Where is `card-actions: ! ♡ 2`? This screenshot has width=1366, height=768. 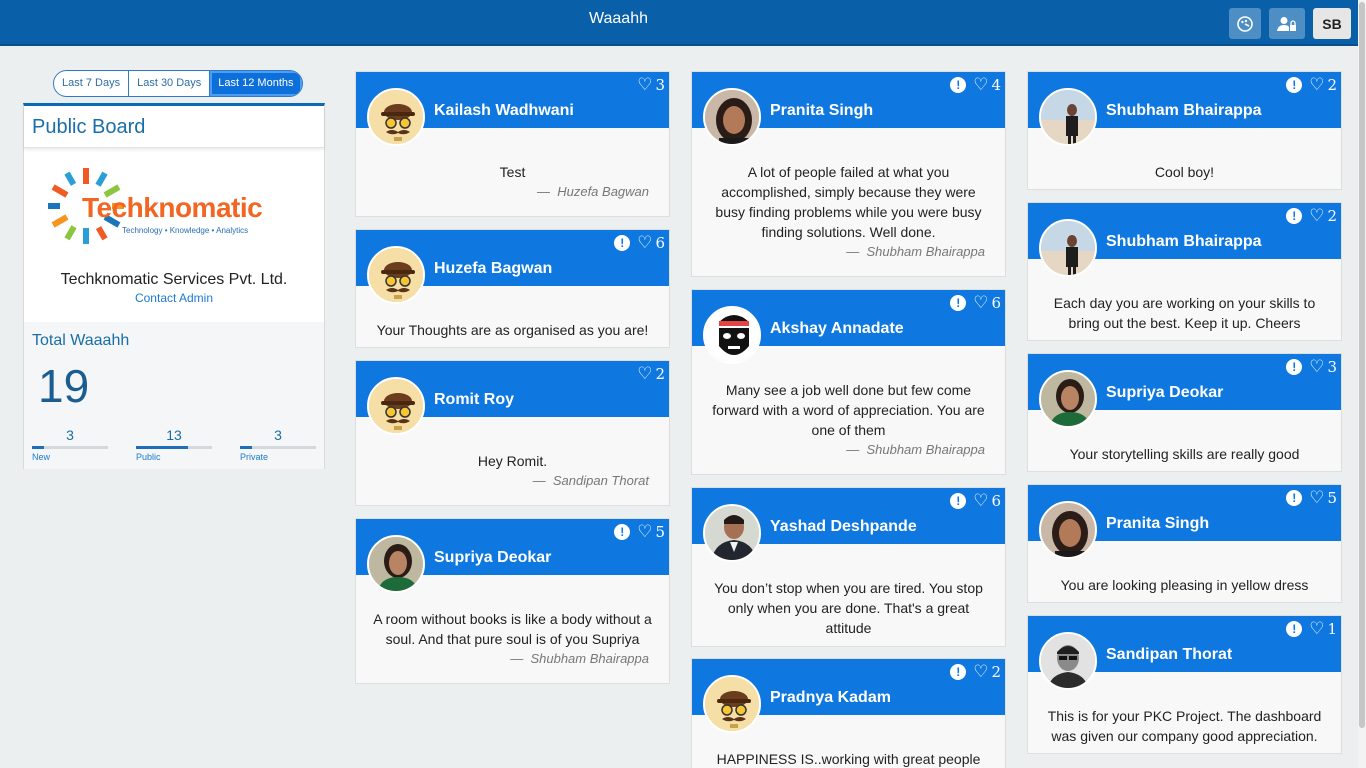
card-actions: ! ♡ 2 is located at coordinates (975, 672).